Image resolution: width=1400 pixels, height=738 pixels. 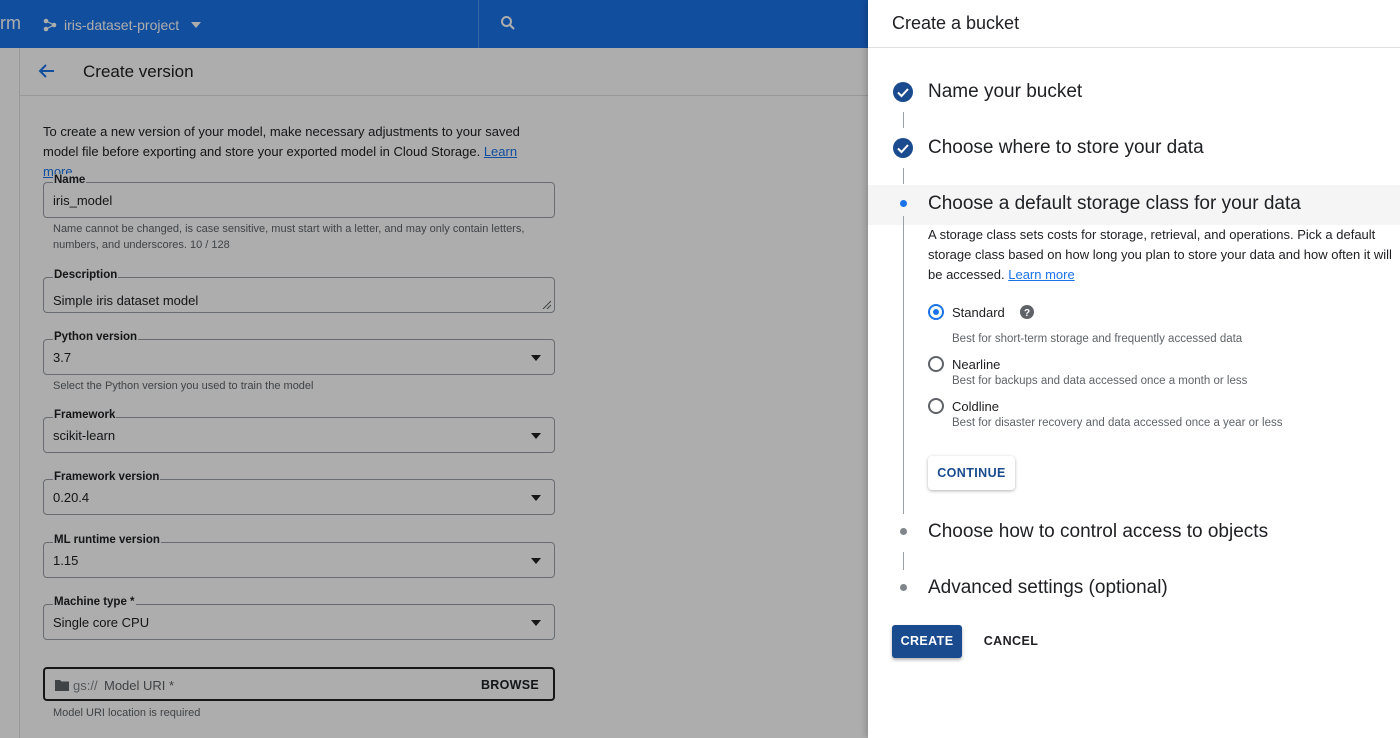 What do you see at coordinates (975, 406) in the screenshot?
I see `option-coldline-label: Coldline` at bounding box center [975, 406].